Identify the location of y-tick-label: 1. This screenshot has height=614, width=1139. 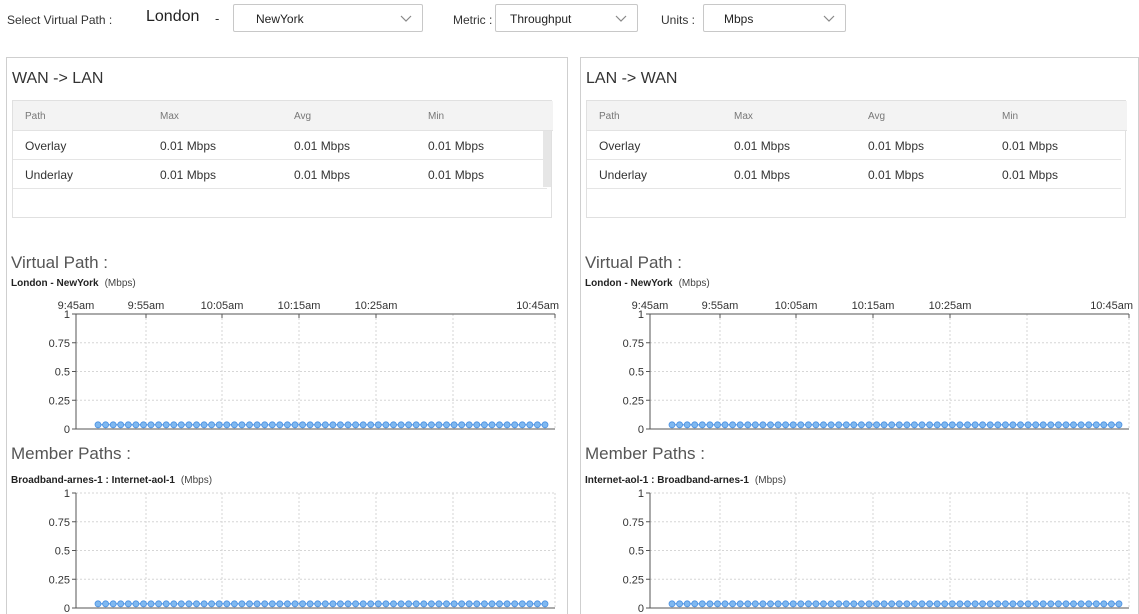
(641, 494).